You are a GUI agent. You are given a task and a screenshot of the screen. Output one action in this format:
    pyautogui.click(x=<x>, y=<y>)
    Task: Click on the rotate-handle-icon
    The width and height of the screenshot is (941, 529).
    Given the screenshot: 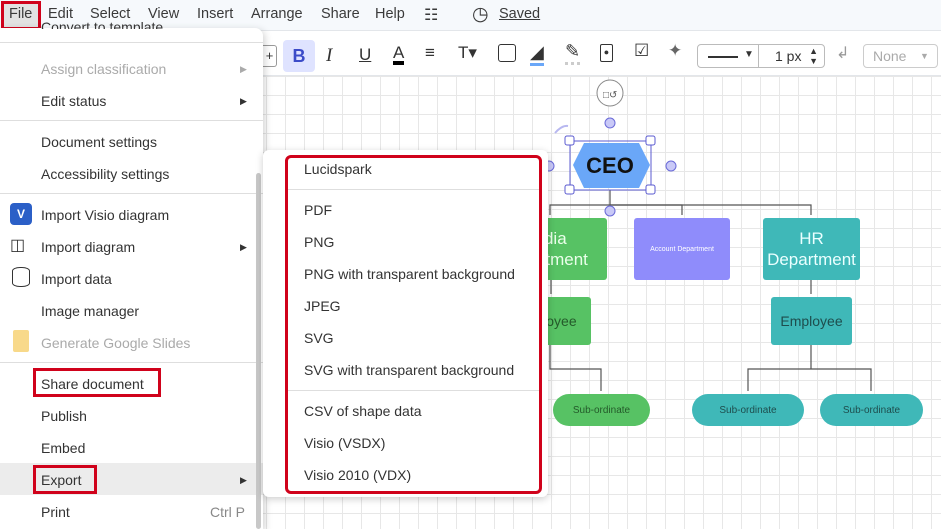 What is the action you would take?
    pyautogui.click(x=561, y=129)
    